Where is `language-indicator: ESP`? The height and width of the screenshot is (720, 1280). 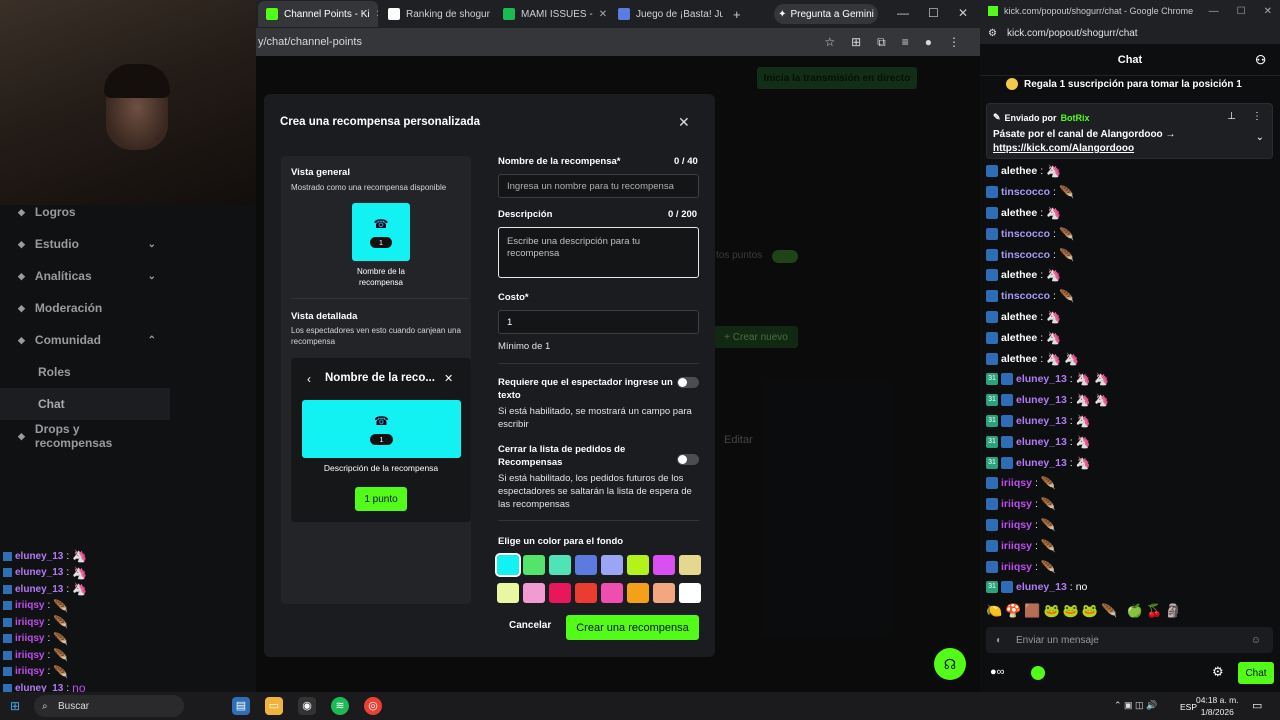
language-indicator: ESP is located at coordinates (1188, 707).